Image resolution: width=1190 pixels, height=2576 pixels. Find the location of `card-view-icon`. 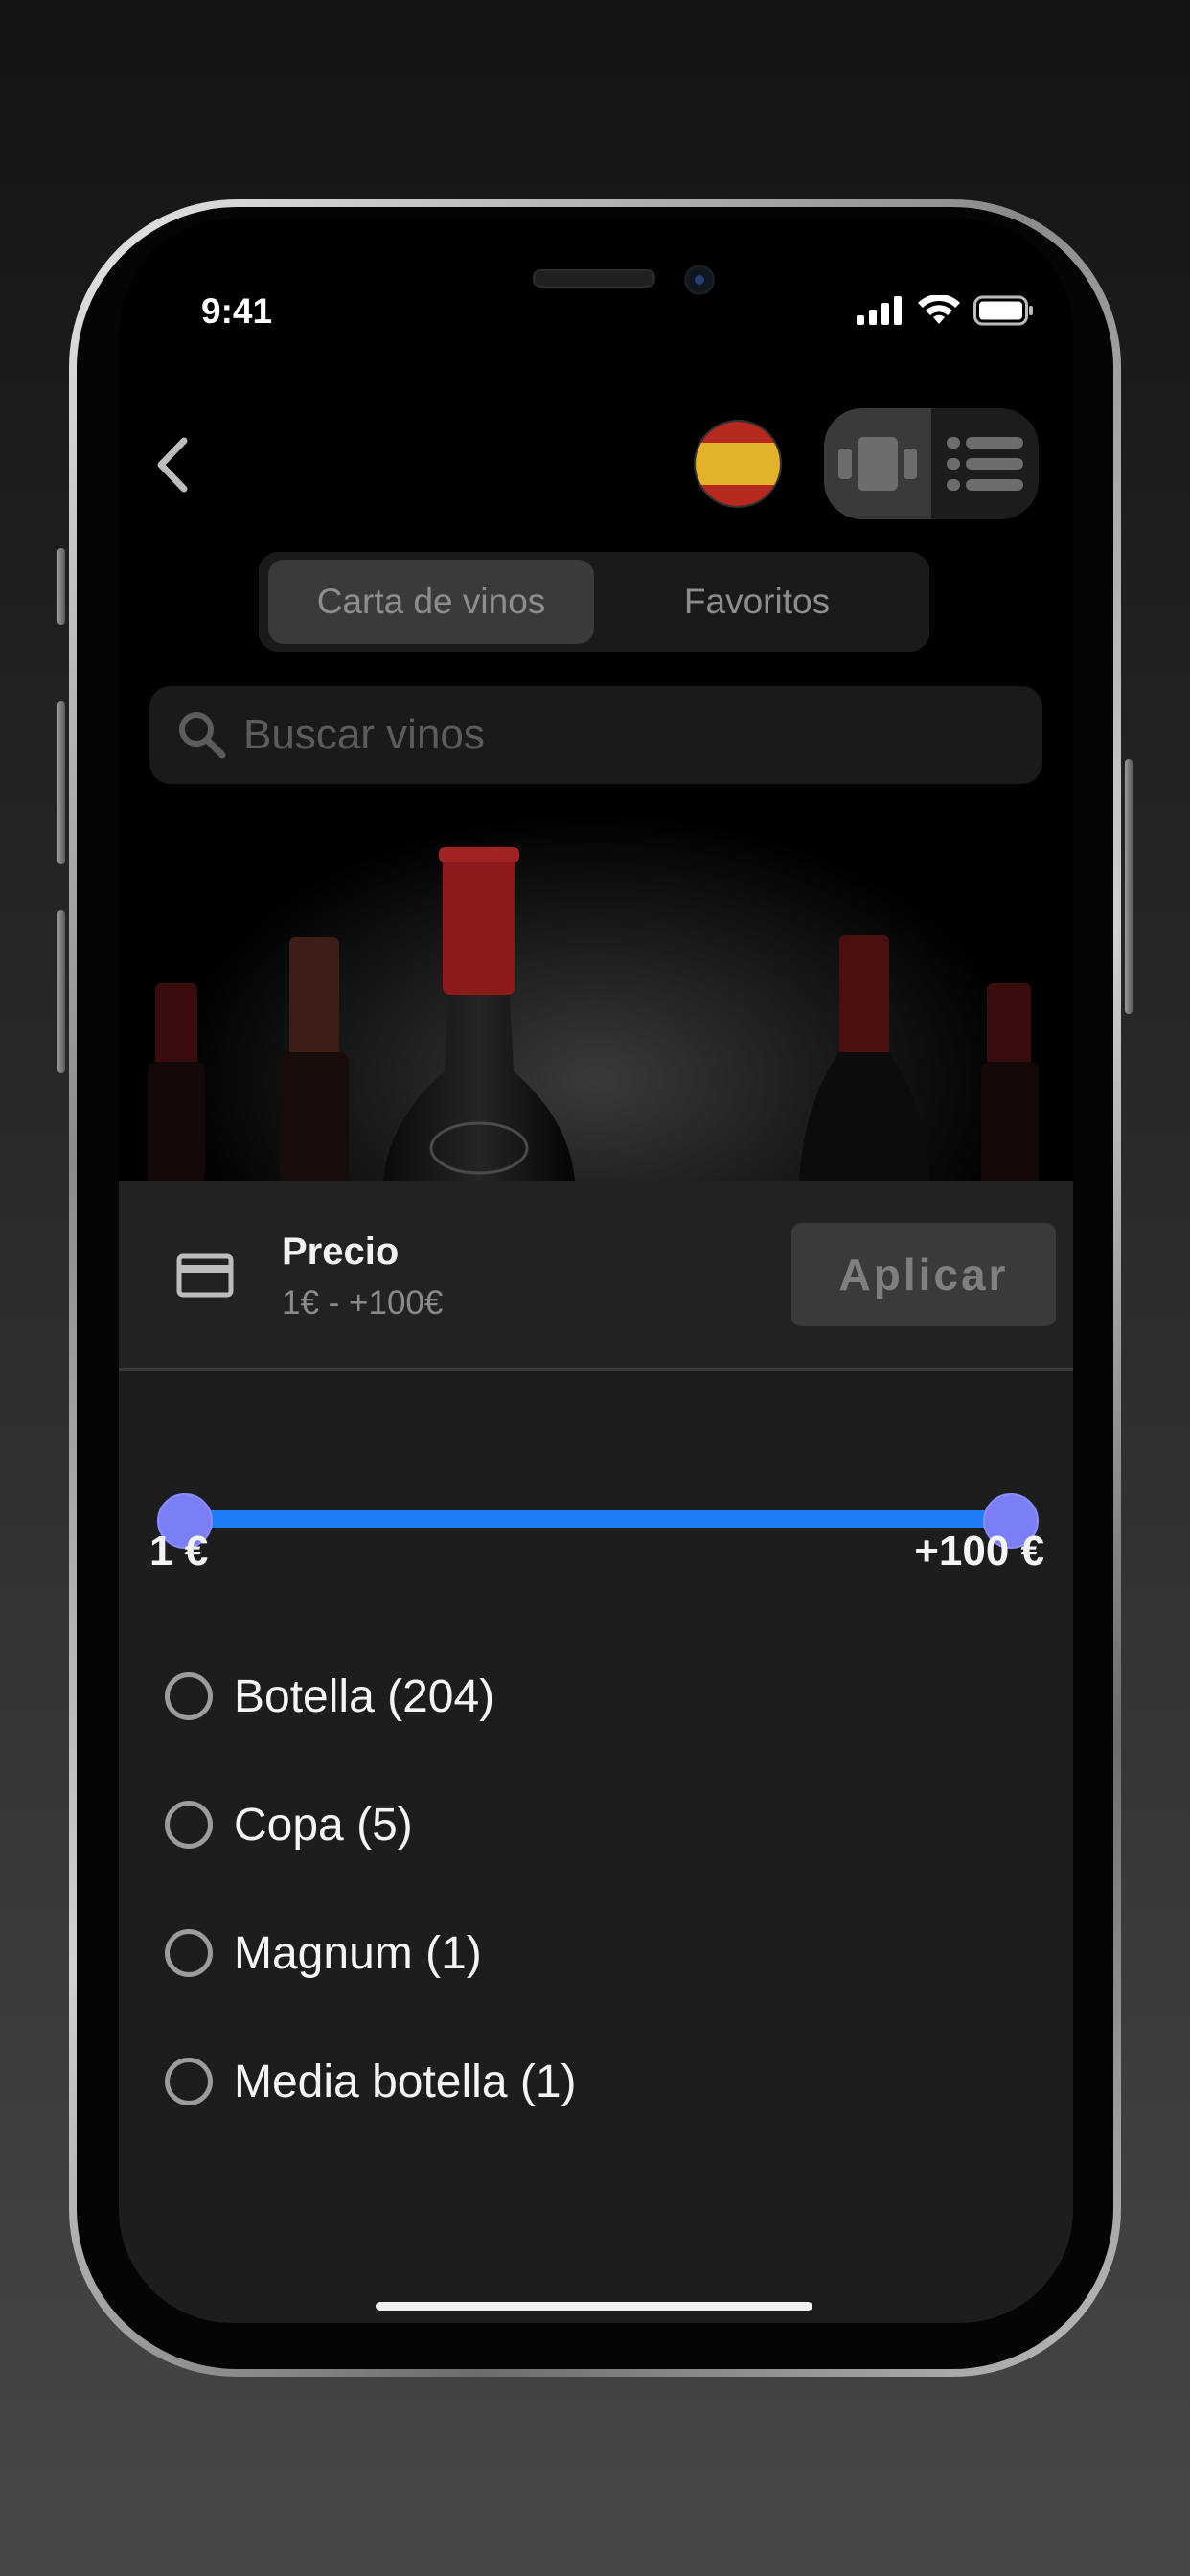

card-view-icon is located at coordinates (878, 463).